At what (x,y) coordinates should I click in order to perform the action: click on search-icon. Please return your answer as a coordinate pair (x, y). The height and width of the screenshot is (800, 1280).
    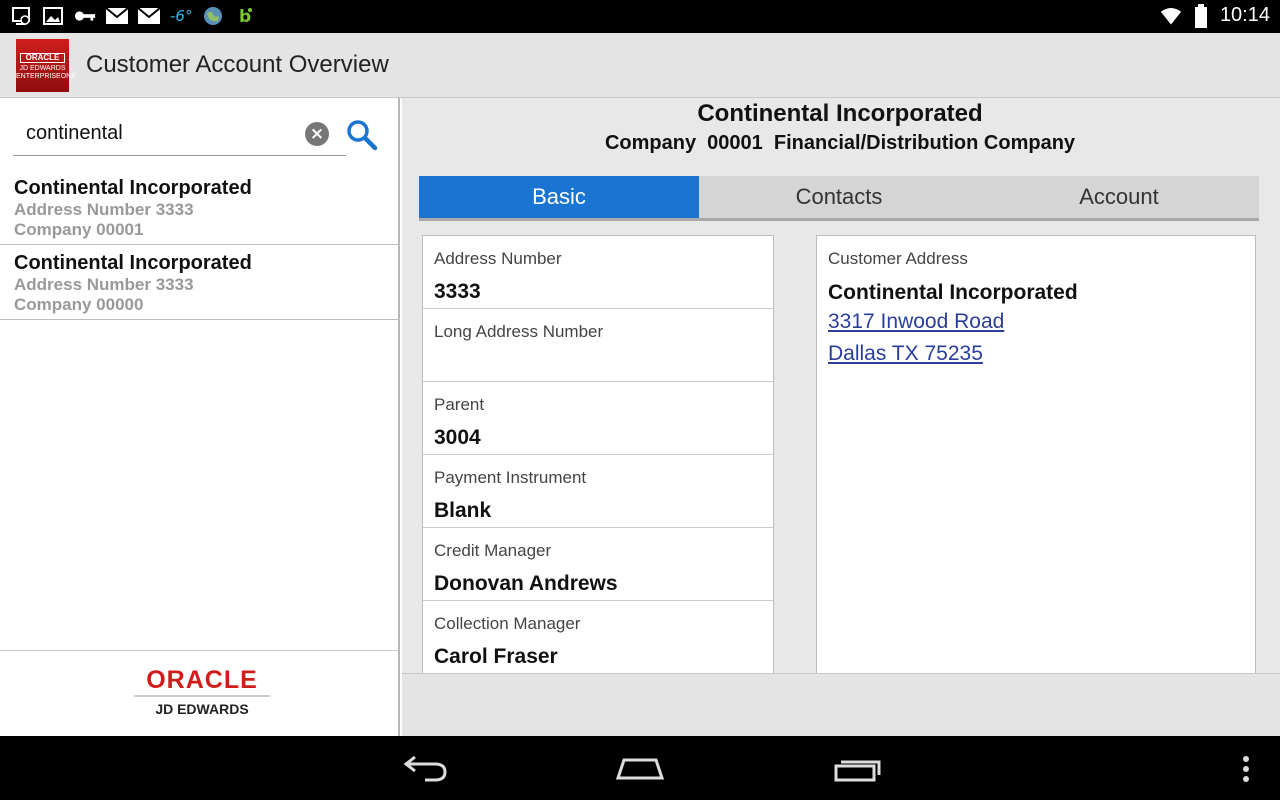
    Looking at the image, I should click on (362, 135).